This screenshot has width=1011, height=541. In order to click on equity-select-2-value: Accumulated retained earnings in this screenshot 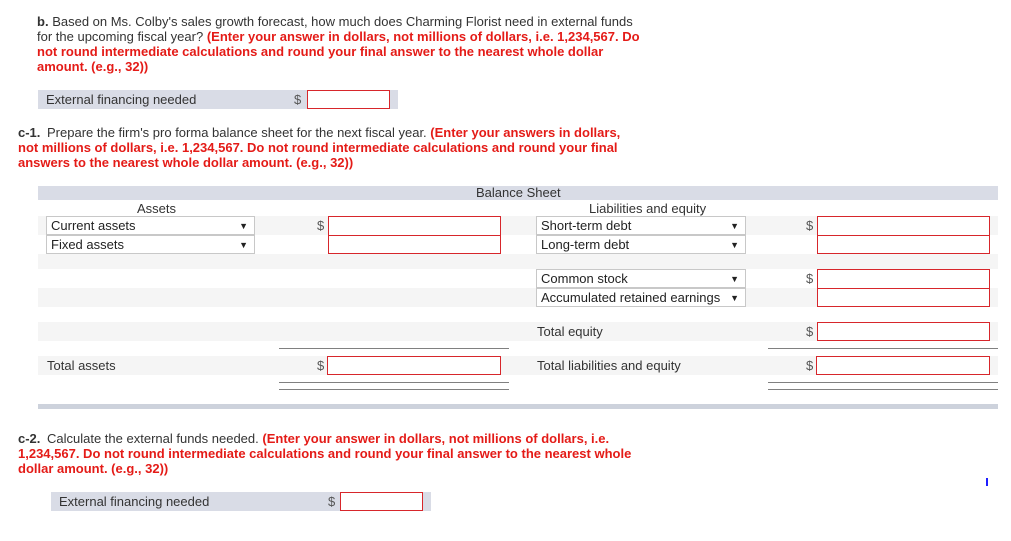, I will do `click(631, 297)`.